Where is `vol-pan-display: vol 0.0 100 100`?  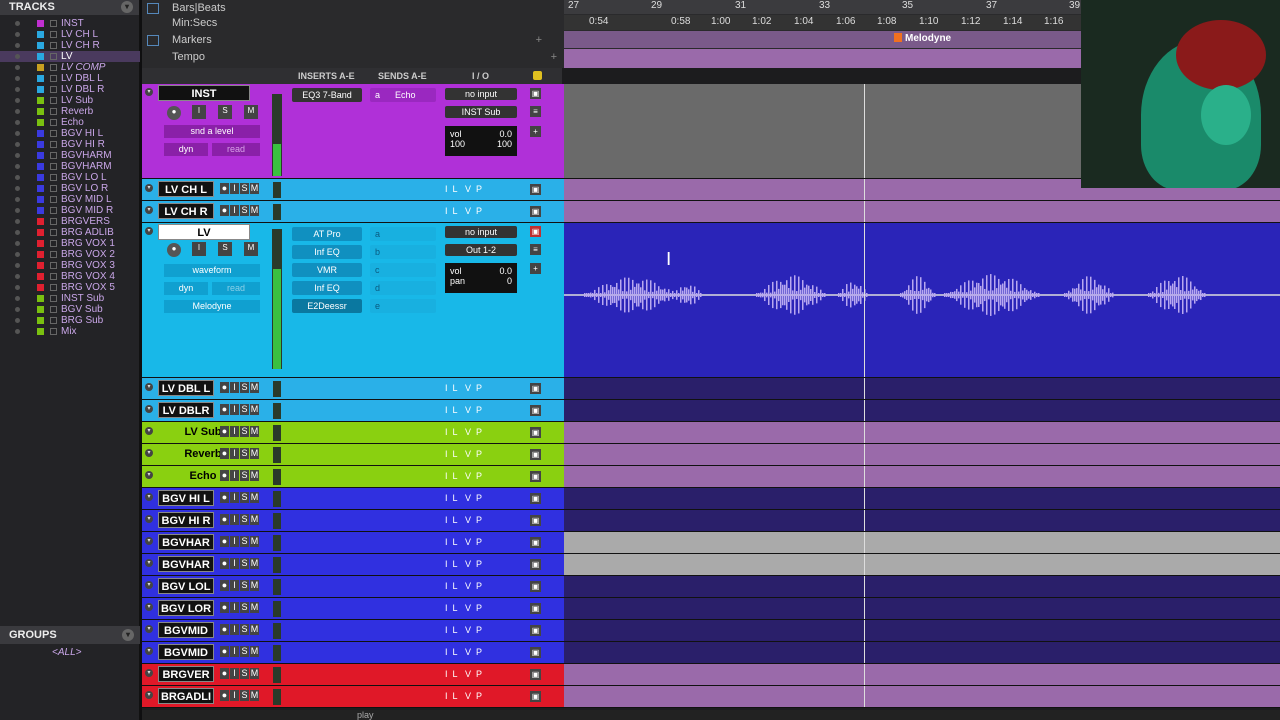 vol-pan-display: vol 0.0 100 100 is located at coordinates (481, 141).